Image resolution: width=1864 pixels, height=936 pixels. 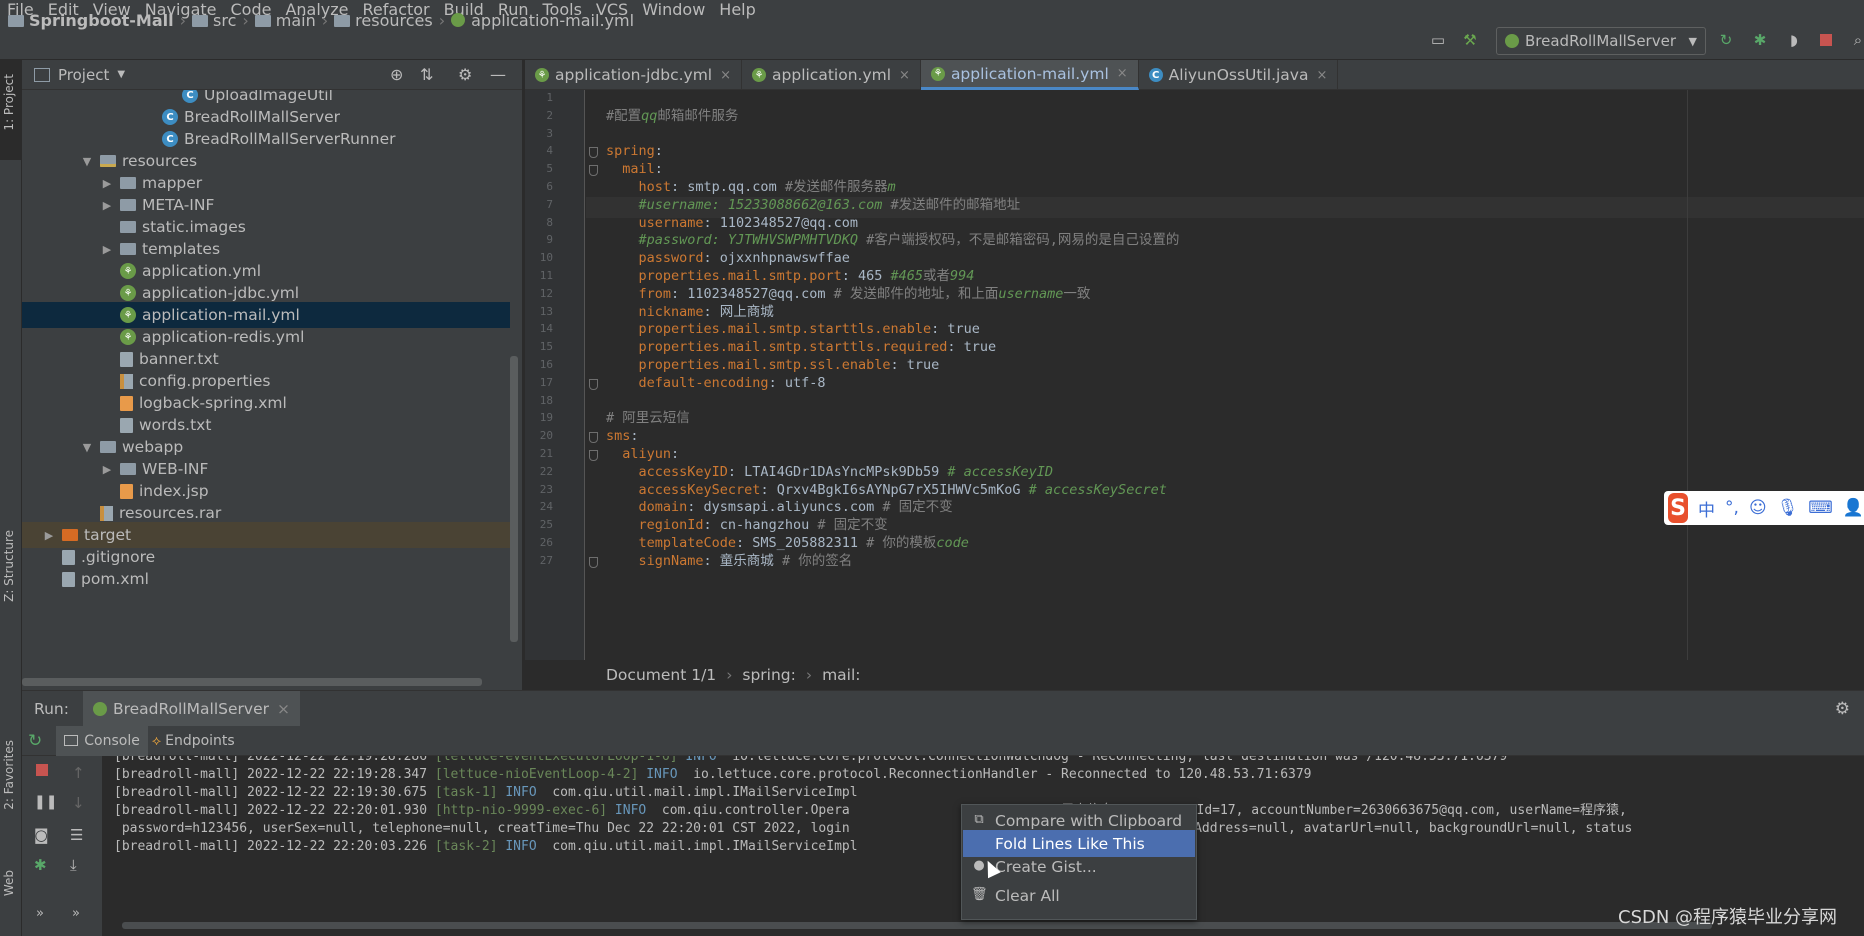 I want to click on camera-icon: ◙, so click(x=41, y=835).